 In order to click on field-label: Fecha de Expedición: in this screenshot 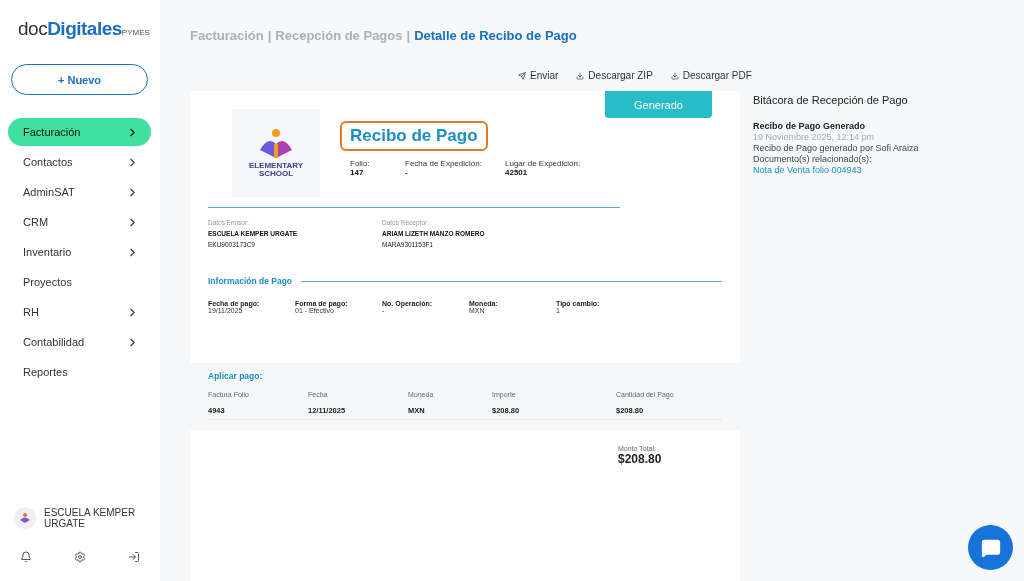, I will do `click(444, 163)`.